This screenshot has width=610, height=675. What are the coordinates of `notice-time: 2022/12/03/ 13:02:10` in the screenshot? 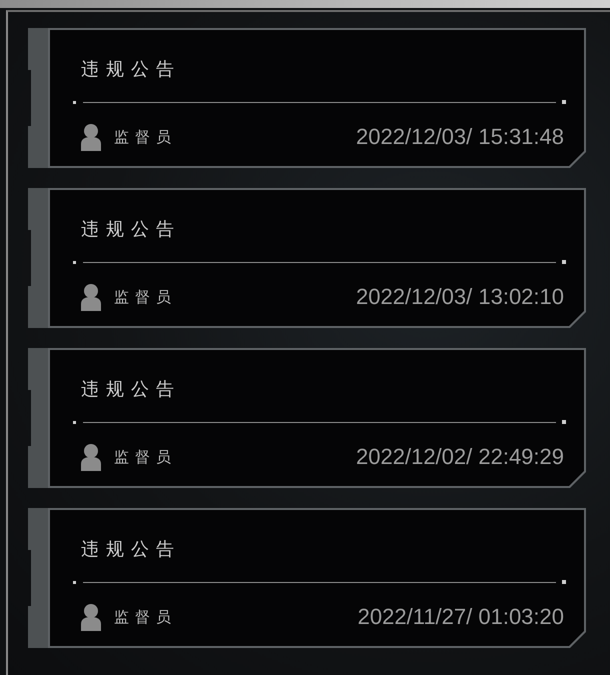 It's located at (460, 297).